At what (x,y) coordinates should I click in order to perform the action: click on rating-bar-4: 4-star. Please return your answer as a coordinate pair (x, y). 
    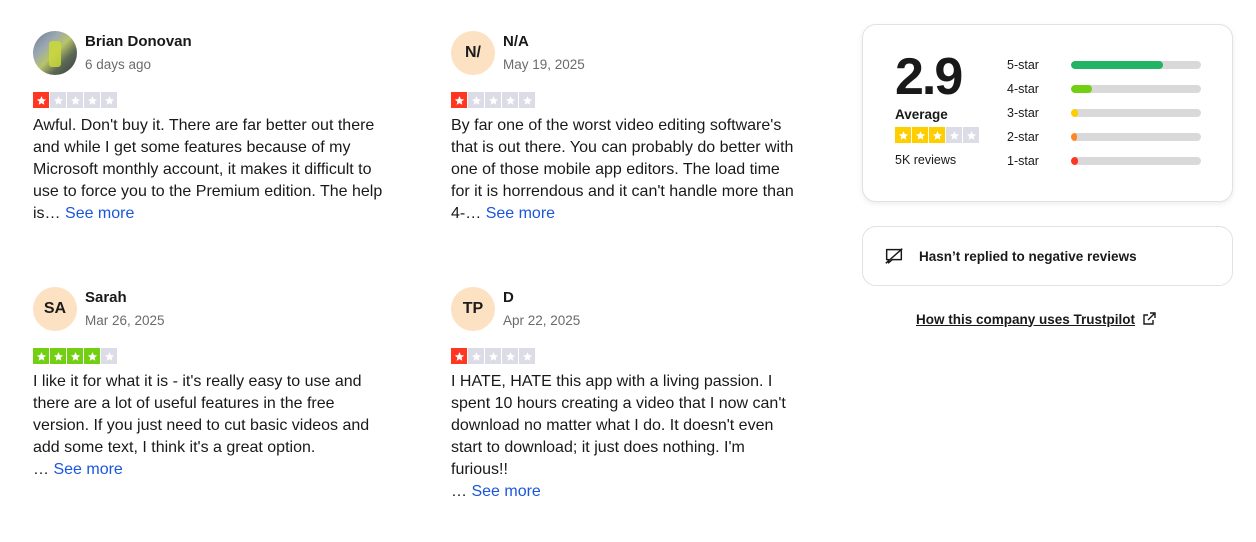
    Looking at the image, I should click on (1107, 89).